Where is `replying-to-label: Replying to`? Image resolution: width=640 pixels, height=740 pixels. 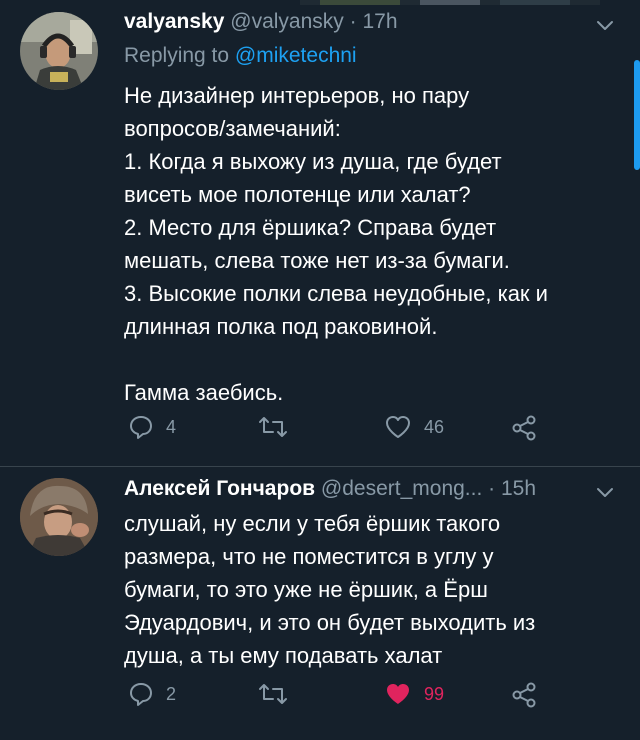 replying-to-label: Replying to is located at coordinates (177, 55).